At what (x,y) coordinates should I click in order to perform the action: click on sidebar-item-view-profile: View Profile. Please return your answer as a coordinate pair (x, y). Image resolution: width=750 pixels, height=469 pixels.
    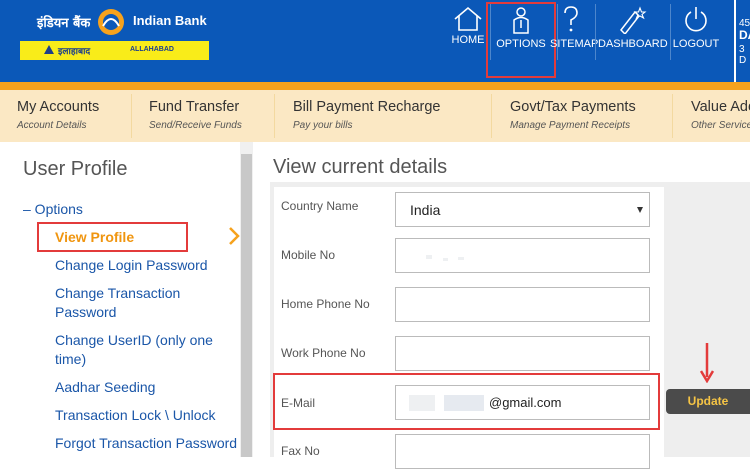
    Looking at the image, I should click on (112, 237).